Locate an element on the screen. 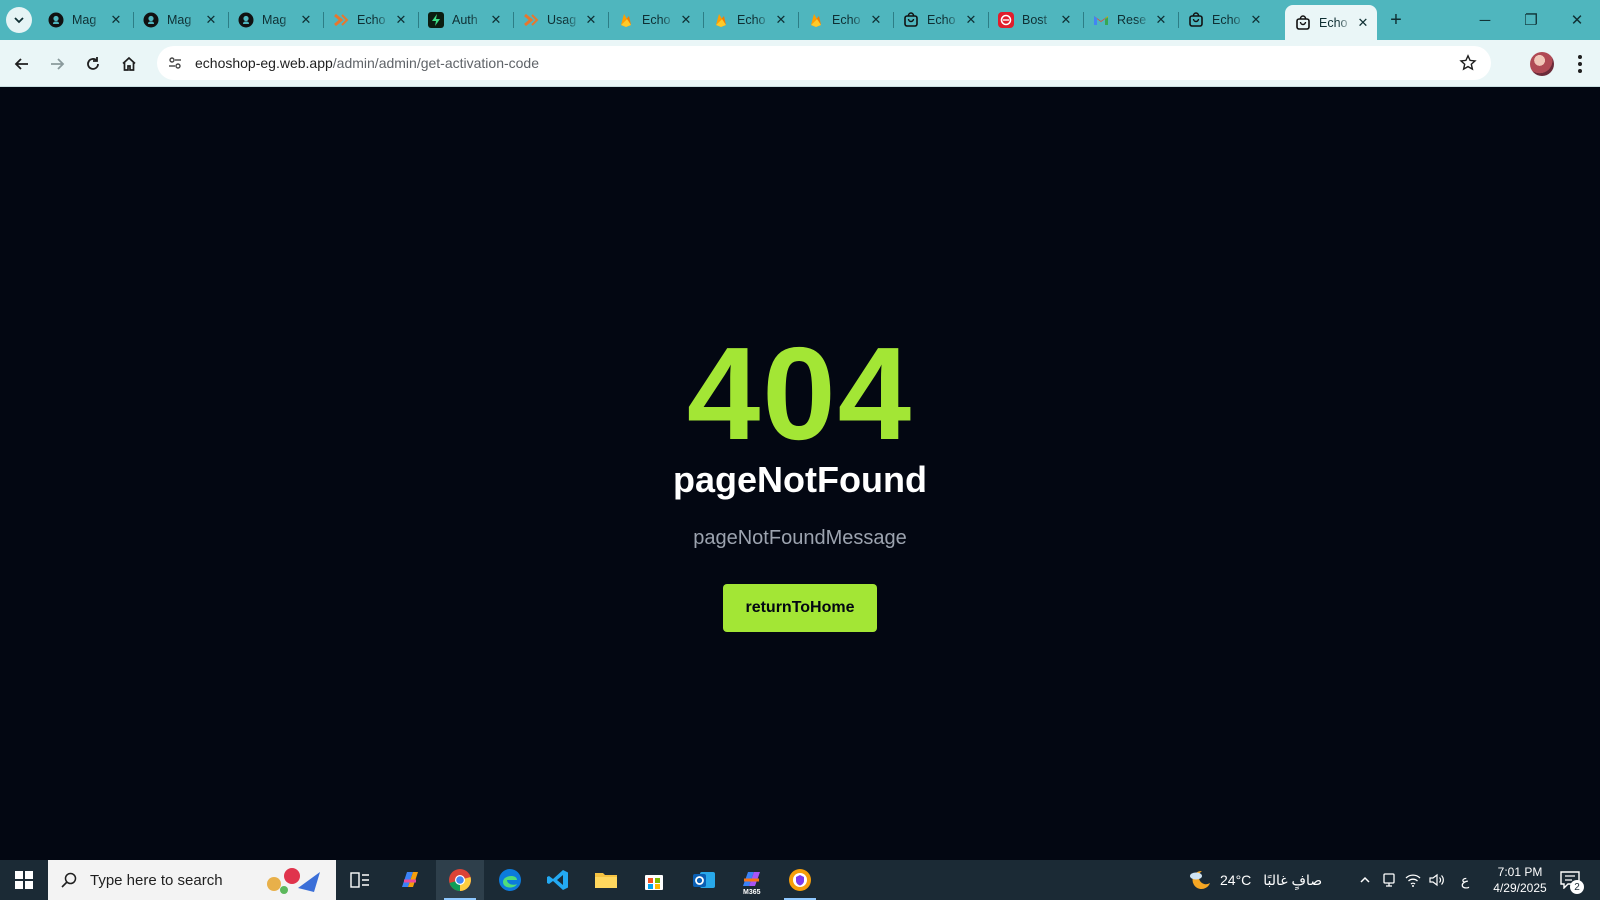 The image size is (1600, 900). site-info-icon is located at coordinates (175, 63).